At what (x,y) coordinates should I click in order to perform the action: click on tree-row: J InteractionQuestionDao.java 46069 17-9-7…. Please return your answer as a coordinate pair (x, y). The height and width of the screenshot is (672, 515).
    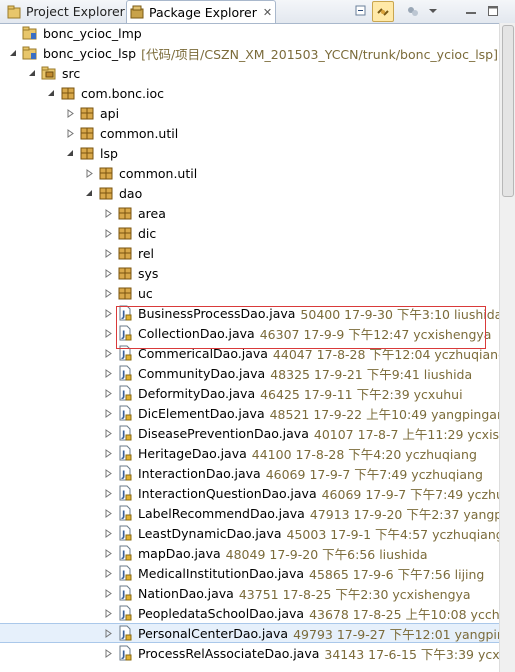
    Looking at the image, I should click on (250, 493).